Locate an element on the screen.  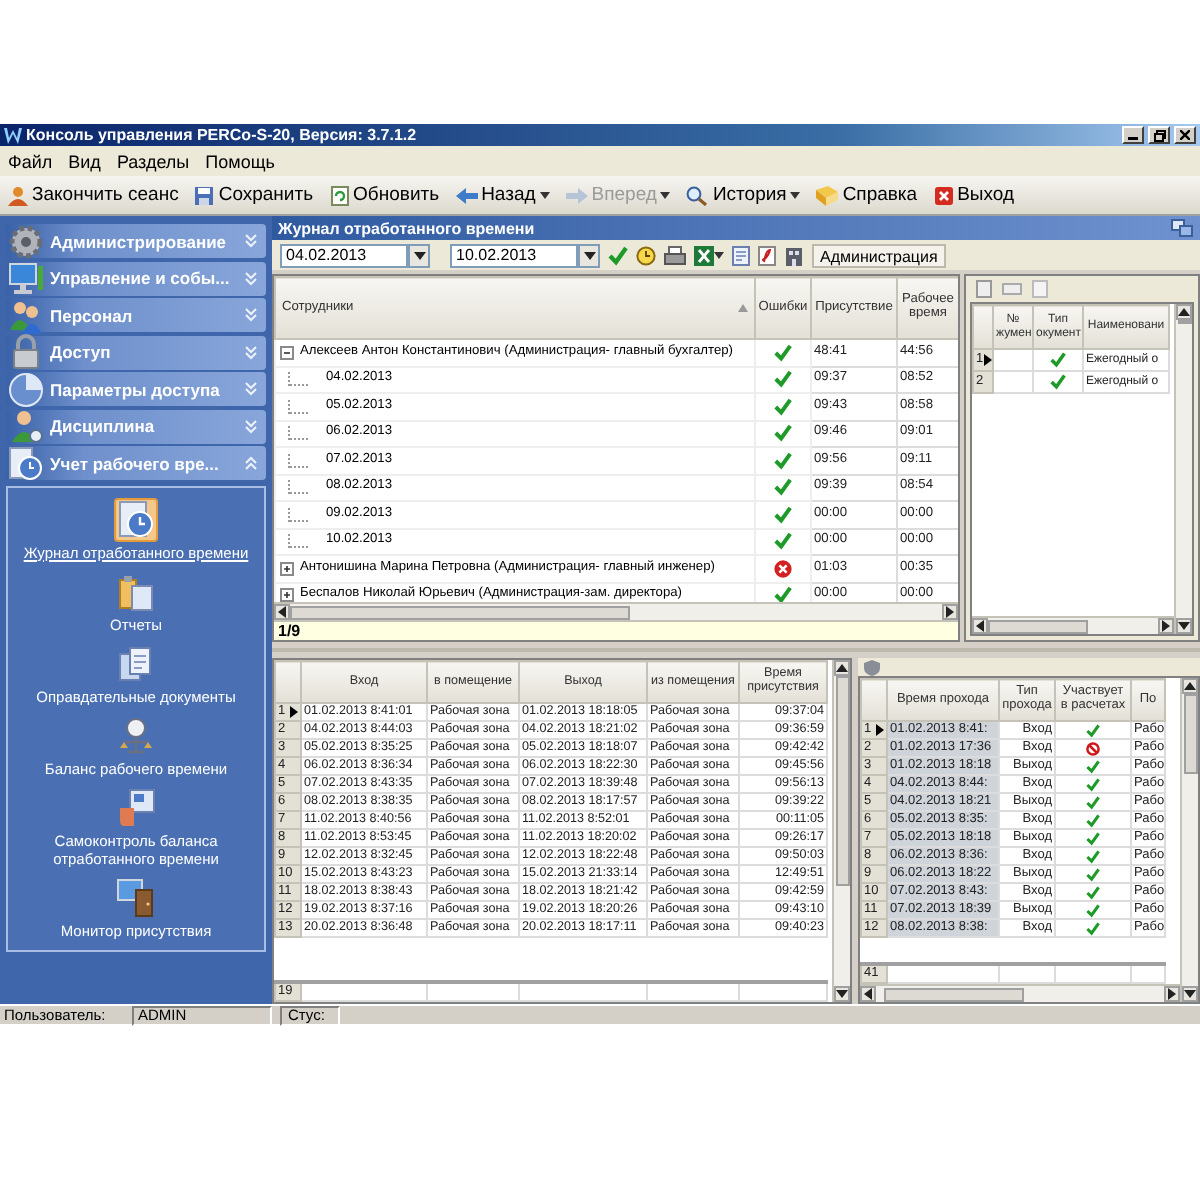
toolbar-button: История is located at coordinates (743, 195).